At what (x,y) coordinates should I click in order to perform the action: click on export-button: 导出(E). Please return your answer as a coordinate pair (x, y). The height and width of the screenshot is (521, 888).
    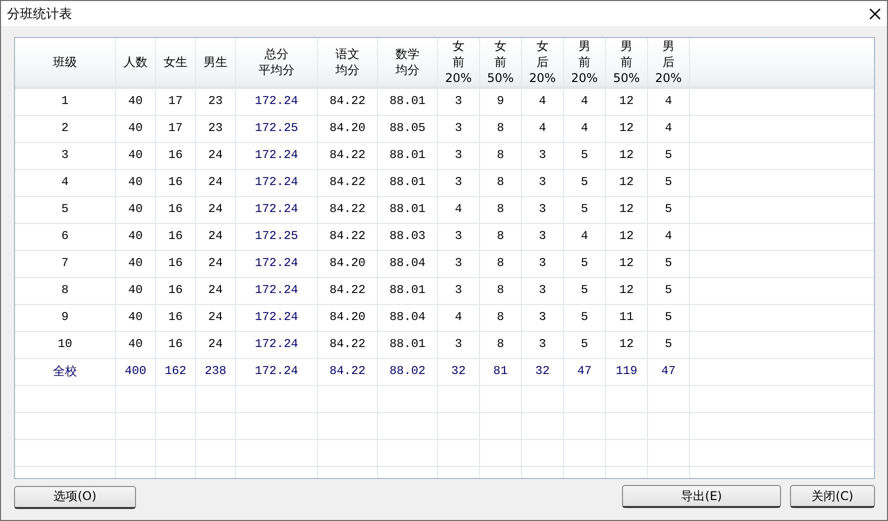
    Looking at the image, I should click on (701, 496).